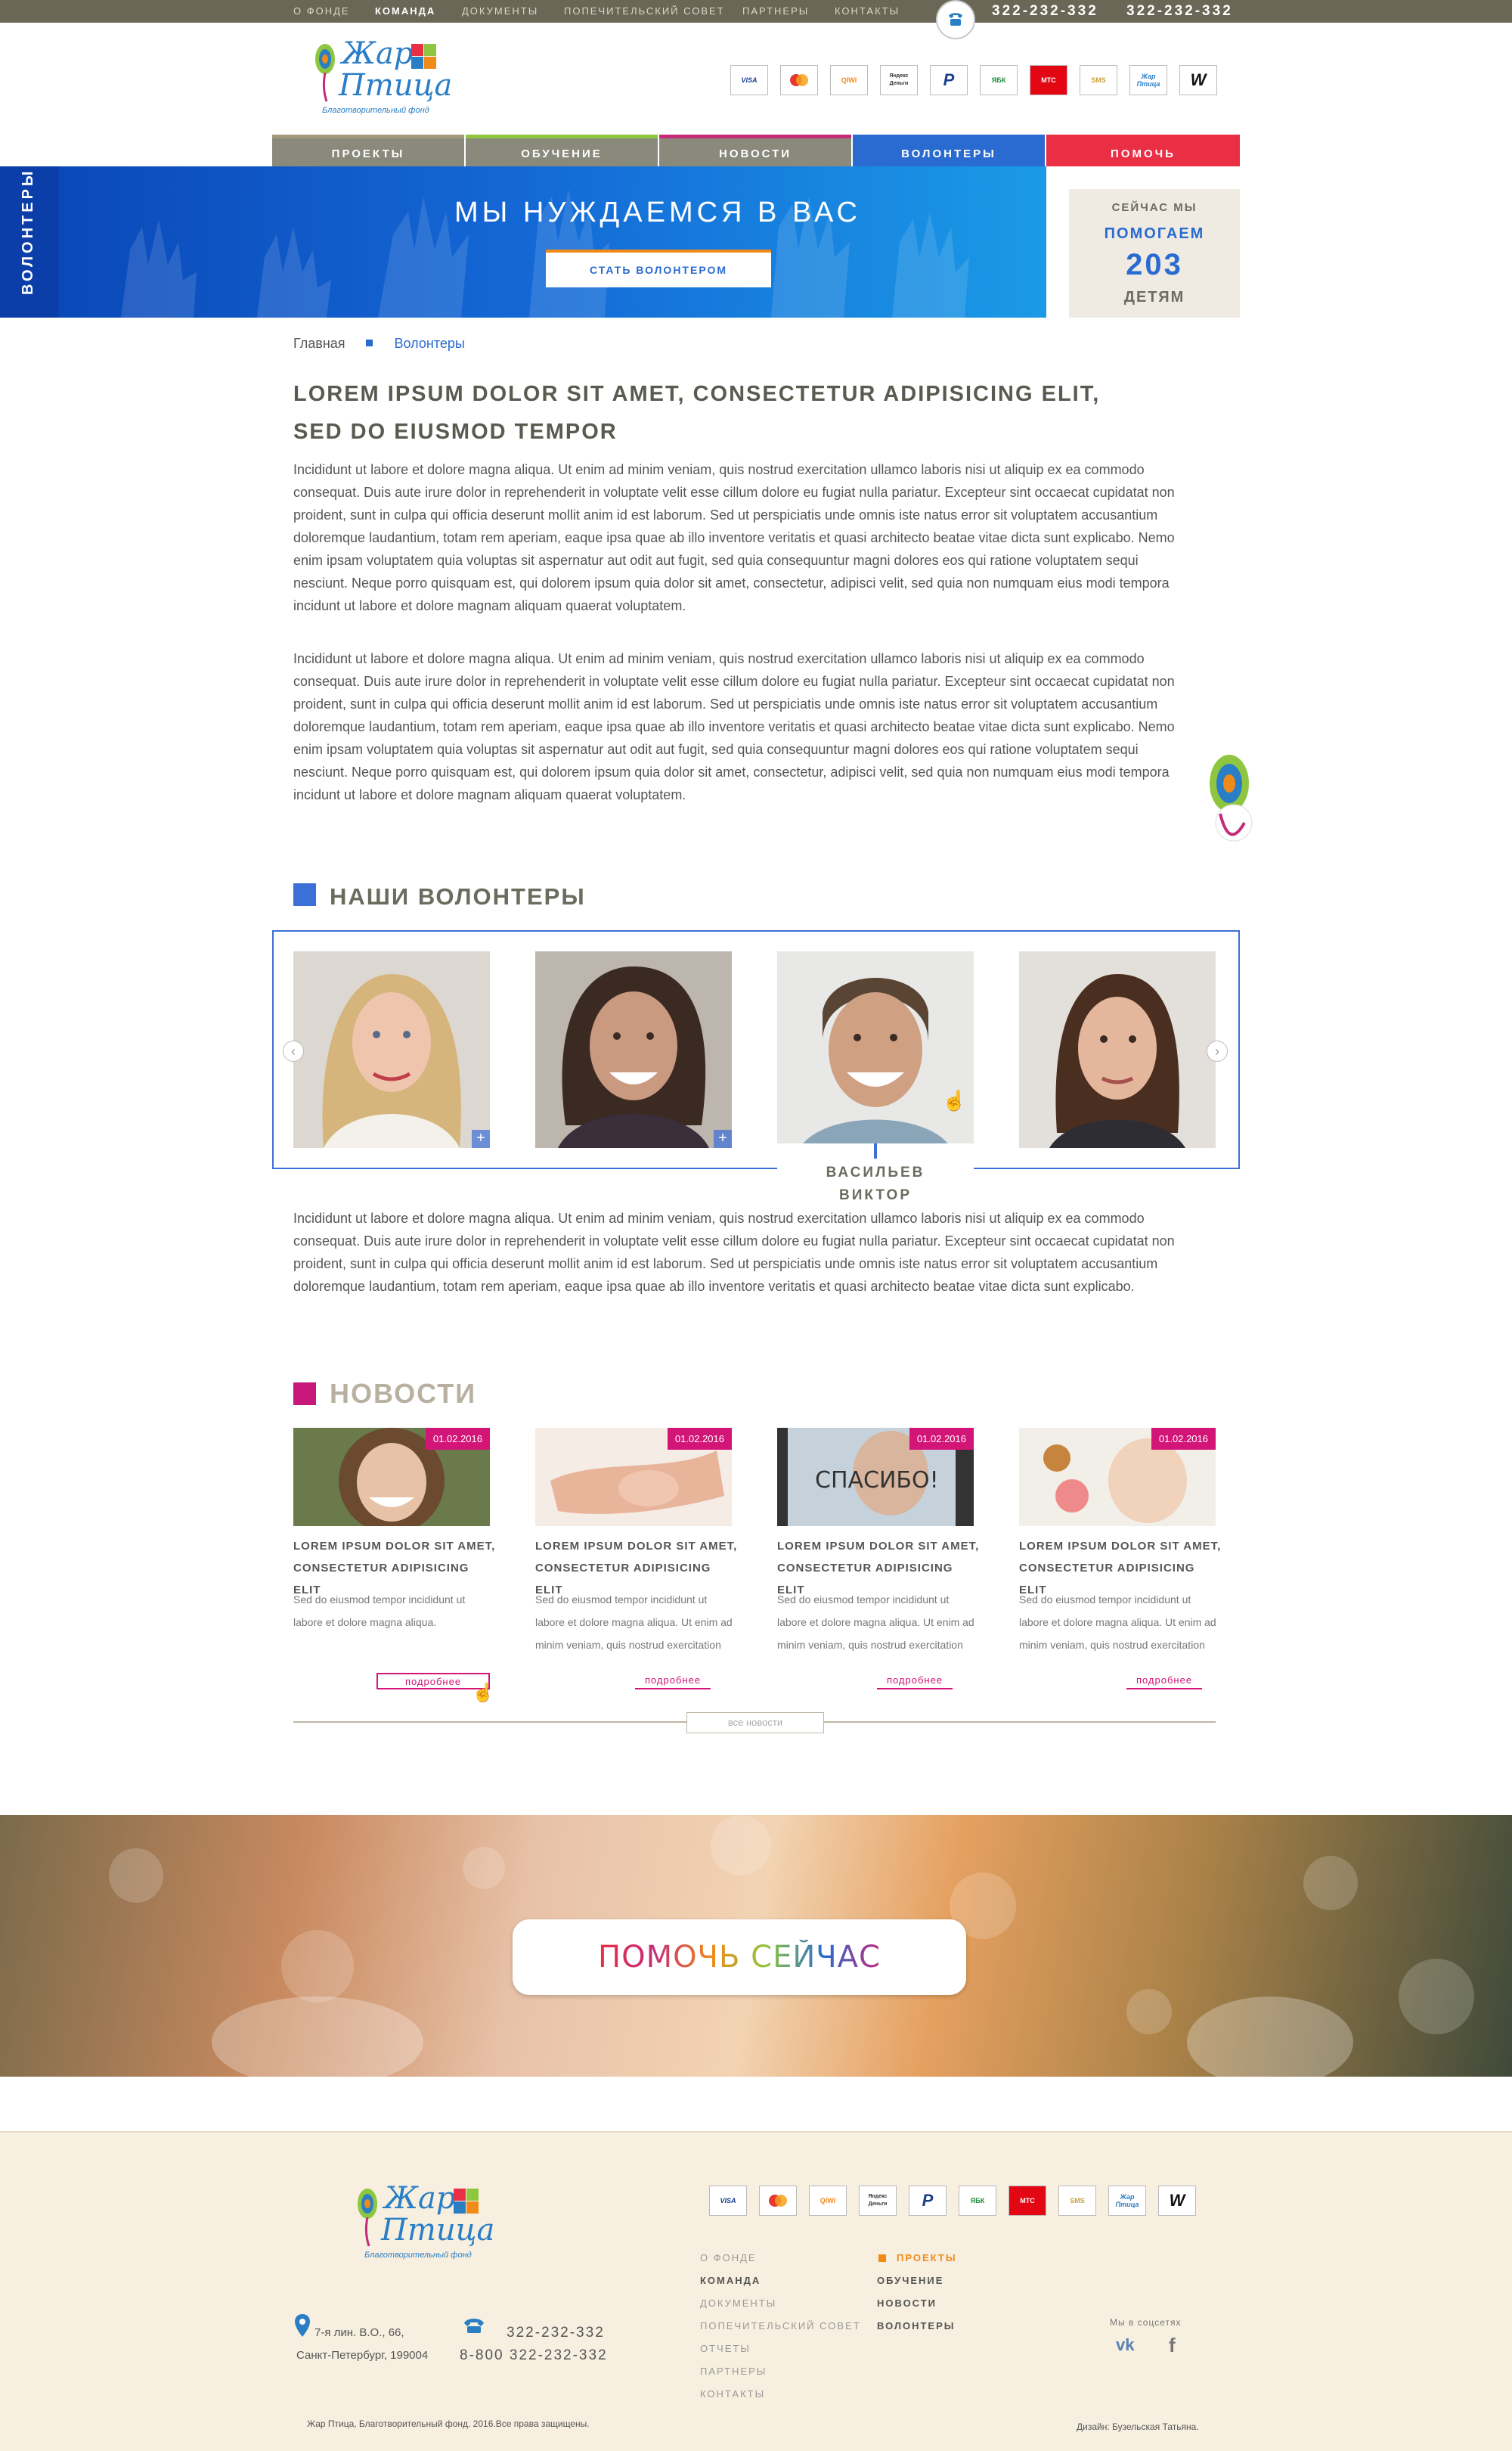  I want to click on footer-link-team: КОМАНДА, so click(730, 2280).